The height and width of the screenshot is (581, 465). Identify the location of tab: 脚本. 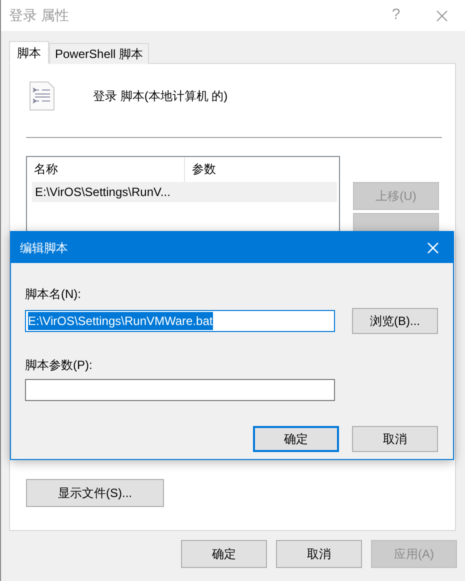
(29, 52).